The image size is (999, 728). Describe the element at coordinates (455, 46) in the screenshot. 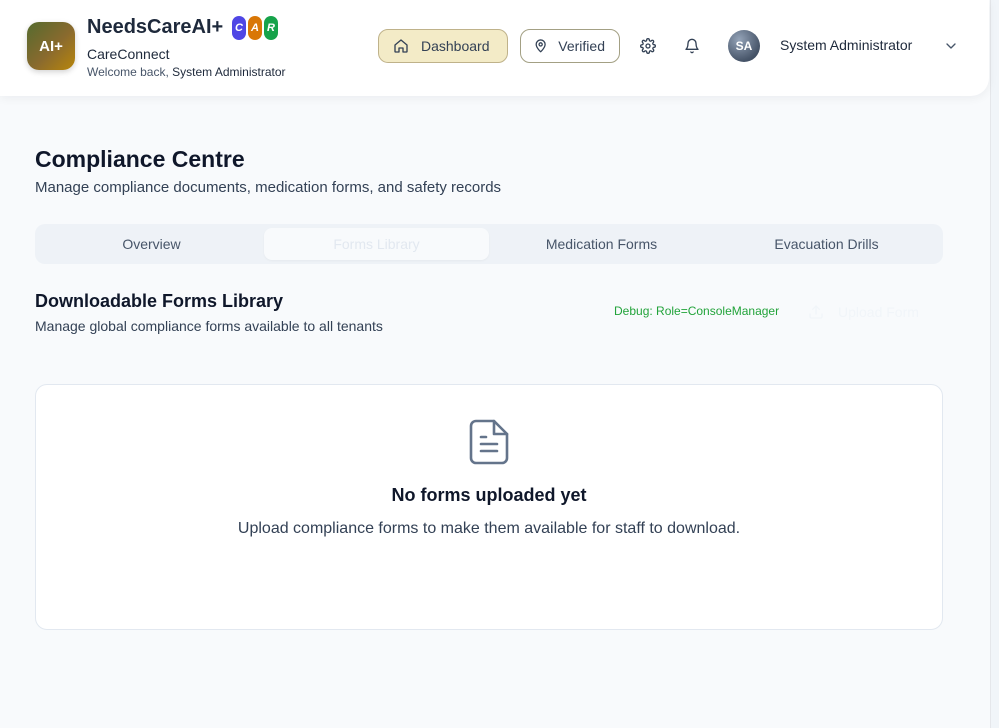

I see `dashboard-label: Dashboard` at that location.